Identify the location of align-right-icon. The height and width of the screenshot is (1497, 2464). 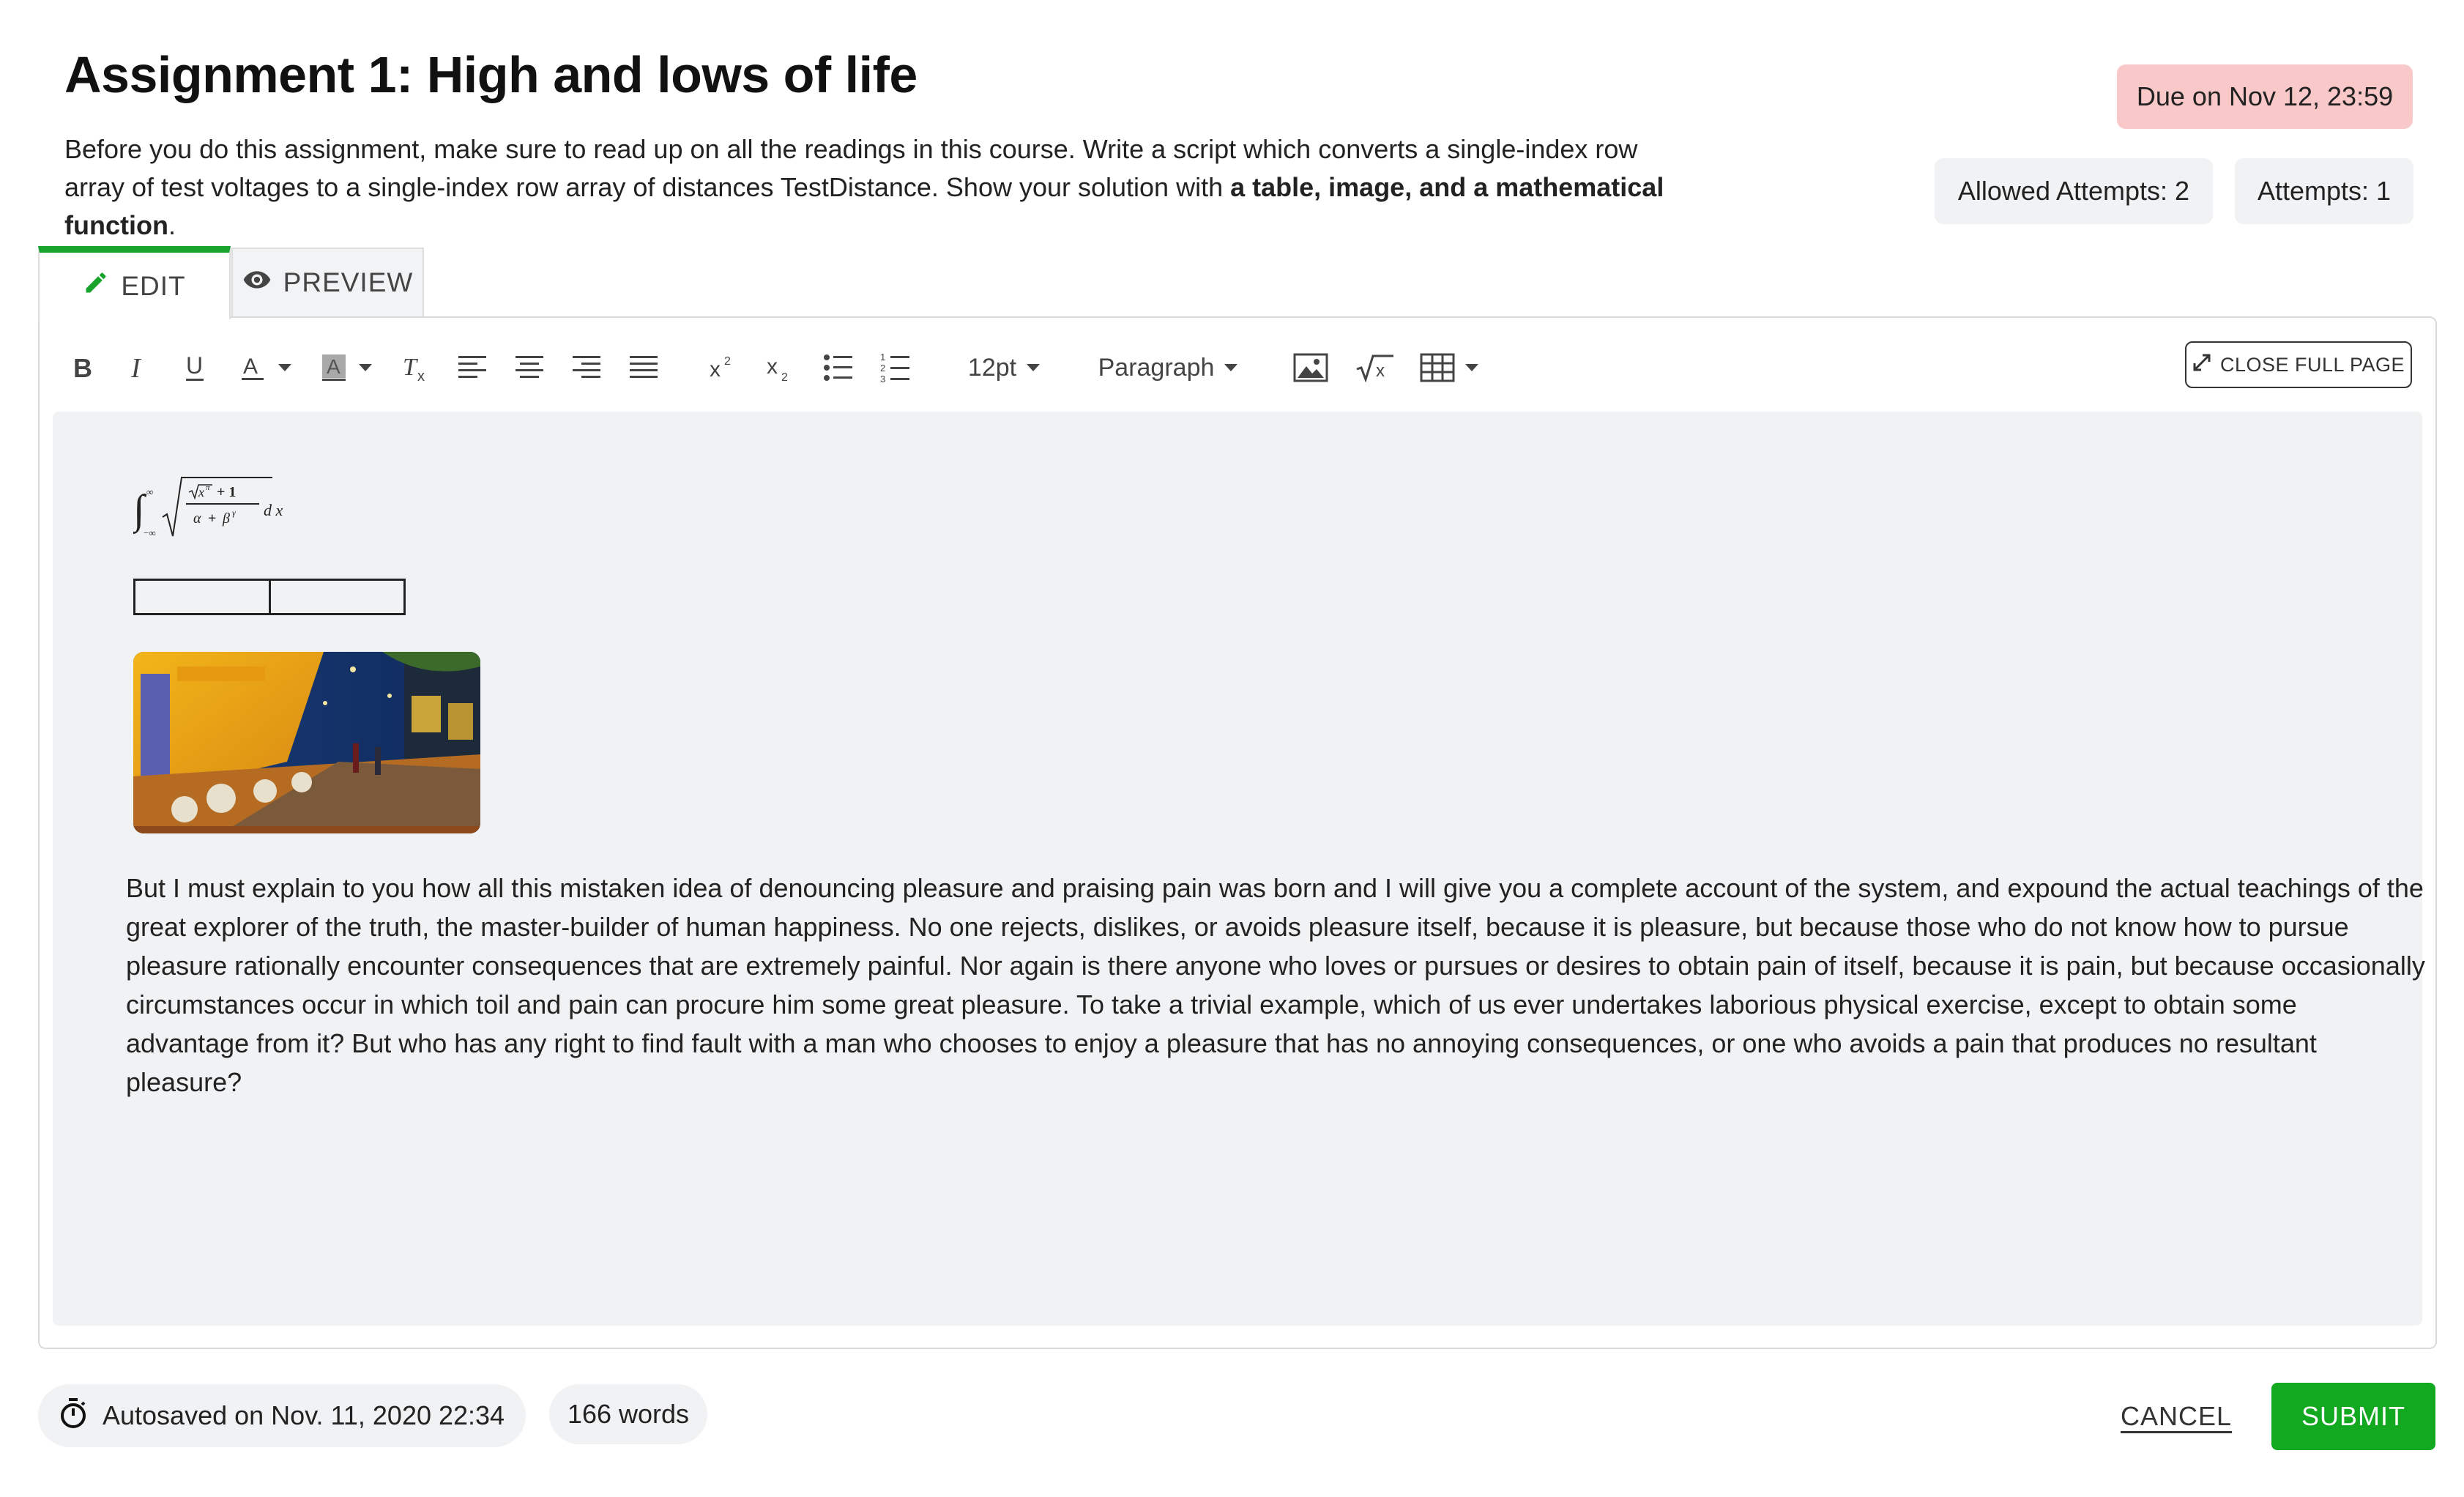
(586, 368).